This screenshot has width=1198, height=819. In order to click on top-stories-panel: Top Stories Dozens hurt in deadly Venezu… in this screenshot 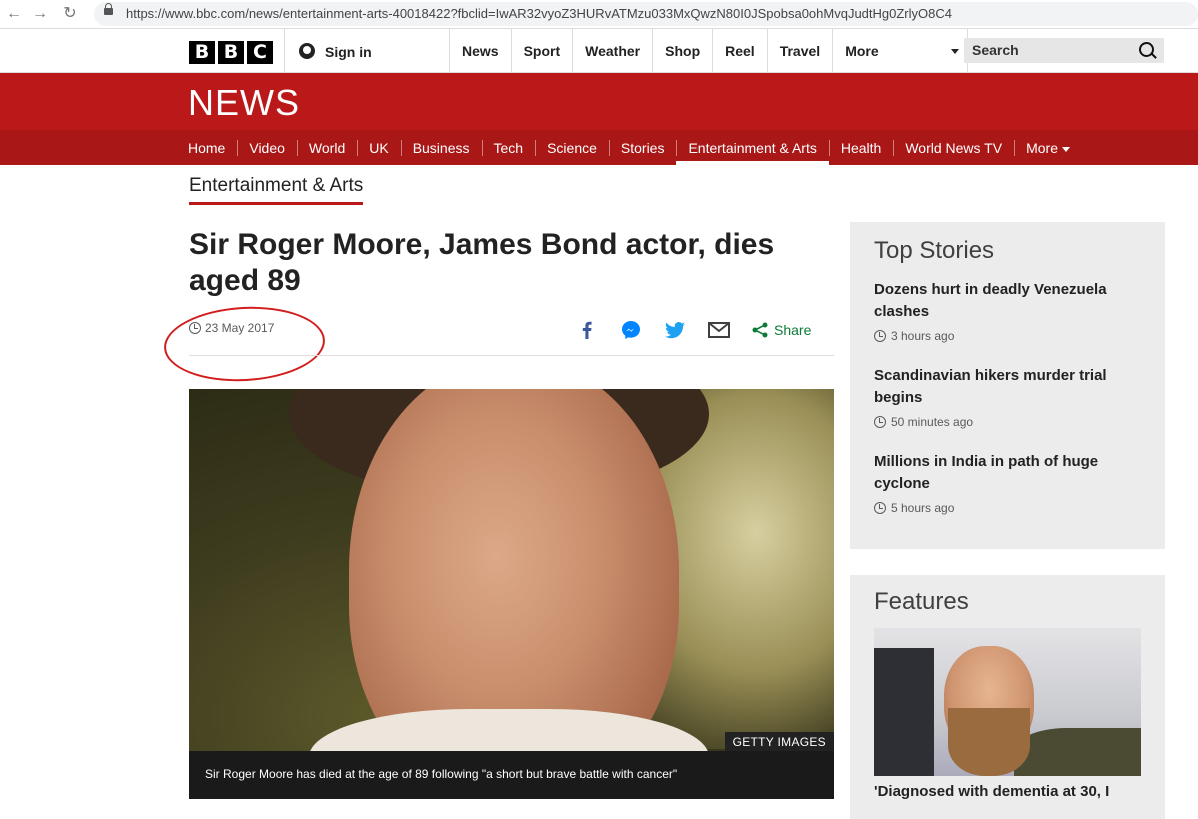, I will do `click(1007, 385)`.